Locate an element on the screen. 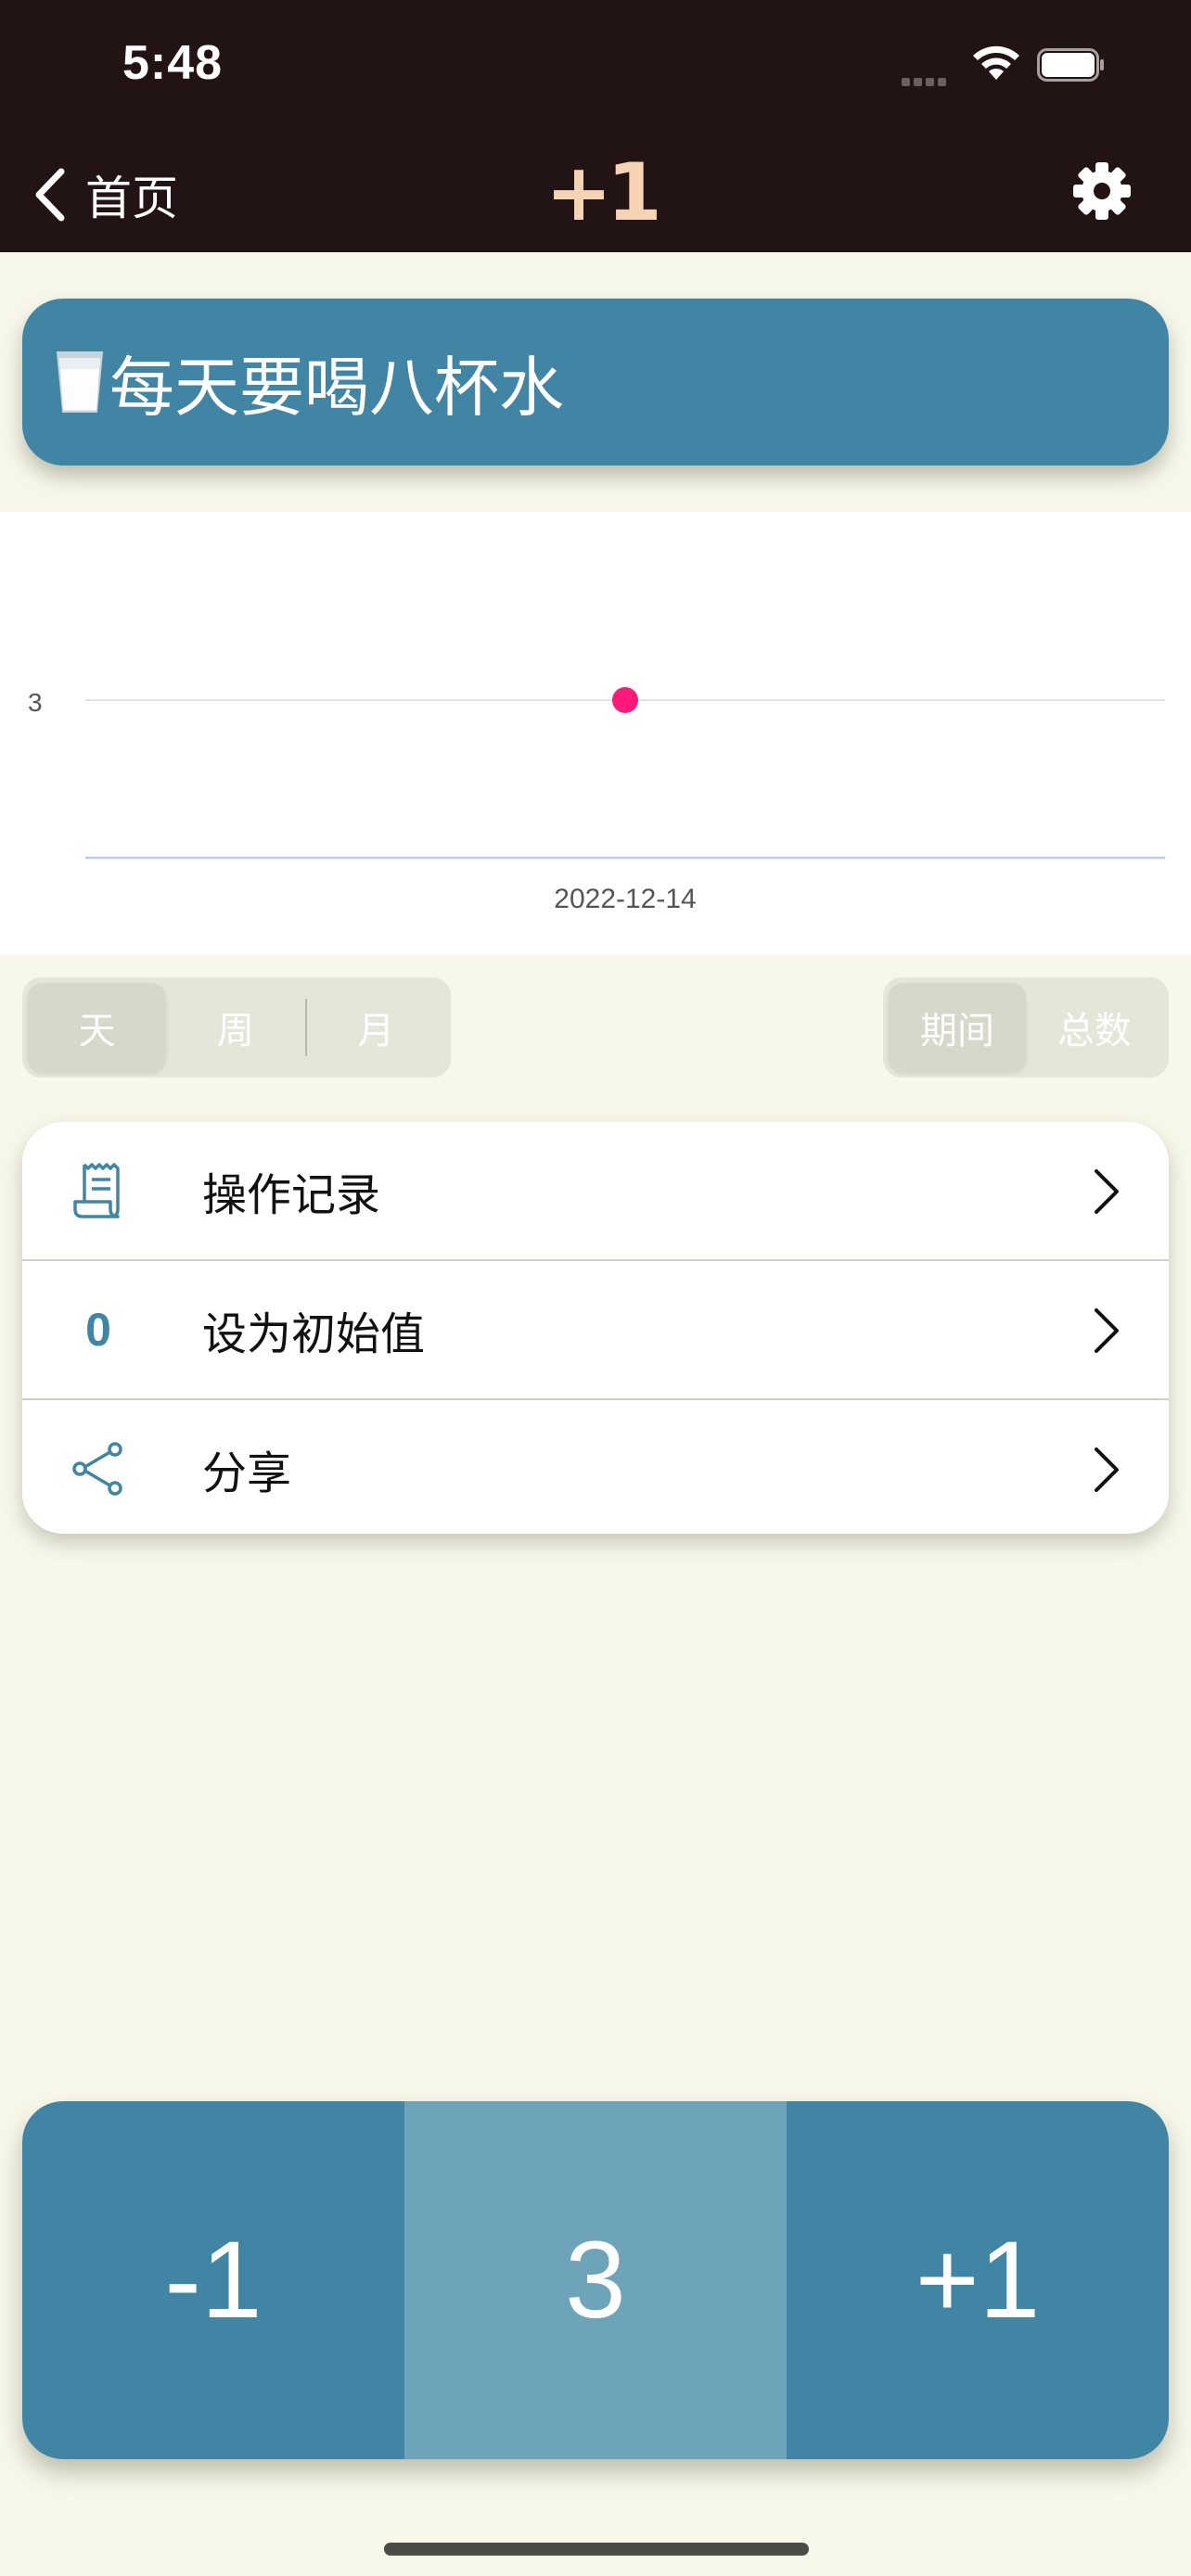 The image size is (1191, 2576). chevron-left-icon is located at coordinates (50, 195).